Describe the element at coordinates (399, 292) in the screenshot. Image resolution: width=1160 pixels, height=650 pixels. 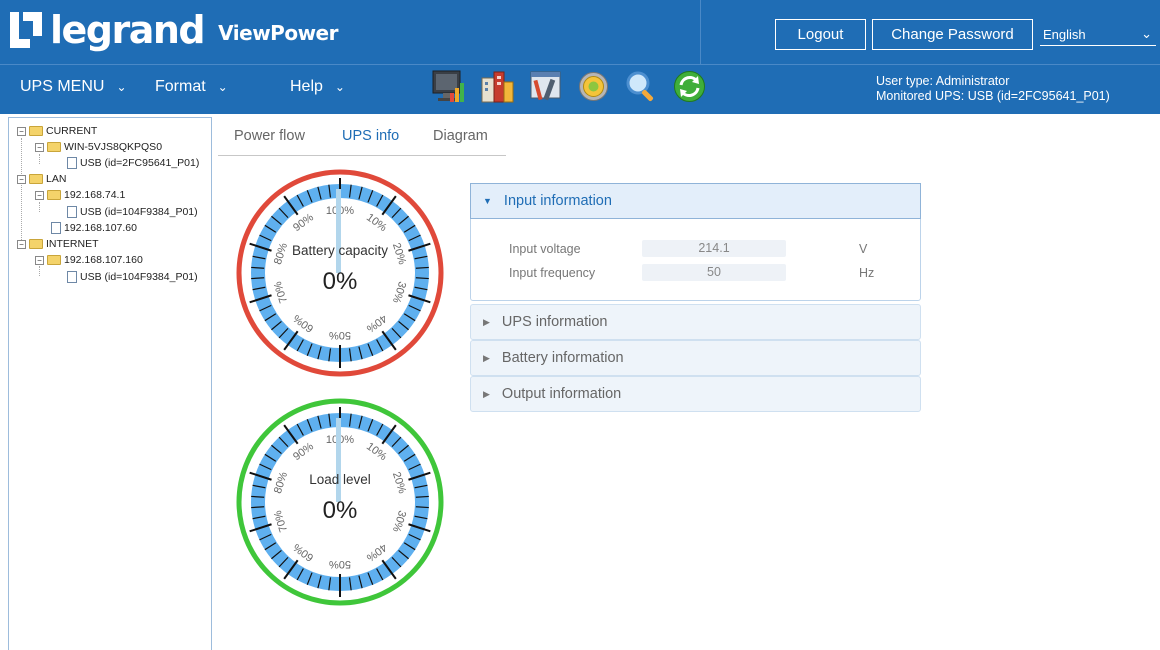
I see `gauge-scale-label: 30%` at that location.